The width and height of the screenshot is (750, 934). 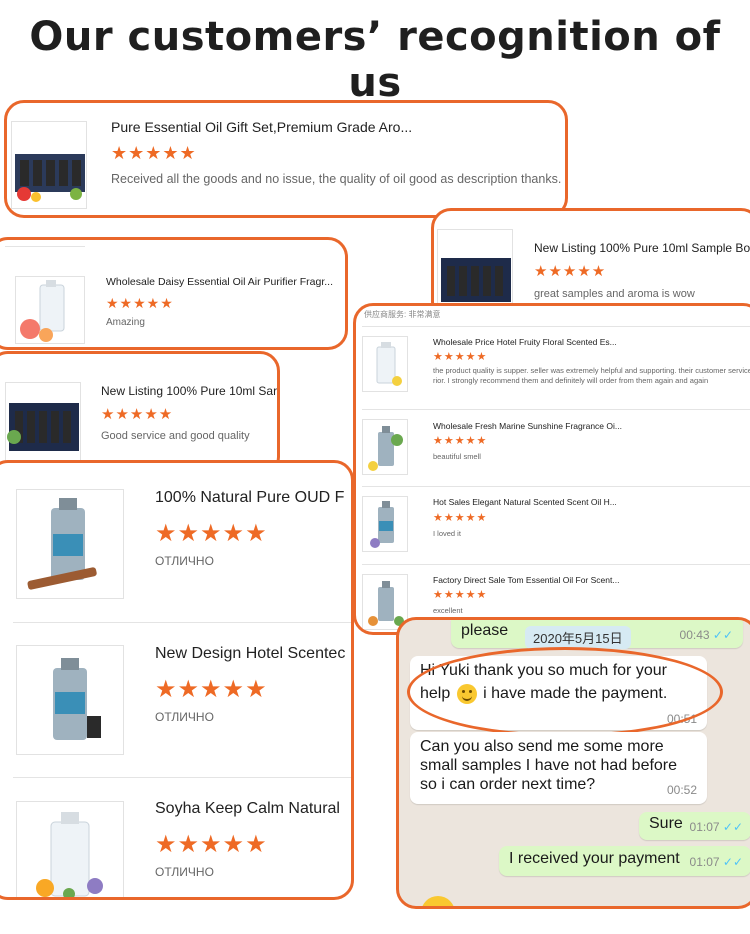 What do you see at coordinates (43, 427) in the screenshot?
I see `ten-ml-box-image` at bounding box center [43, 427].